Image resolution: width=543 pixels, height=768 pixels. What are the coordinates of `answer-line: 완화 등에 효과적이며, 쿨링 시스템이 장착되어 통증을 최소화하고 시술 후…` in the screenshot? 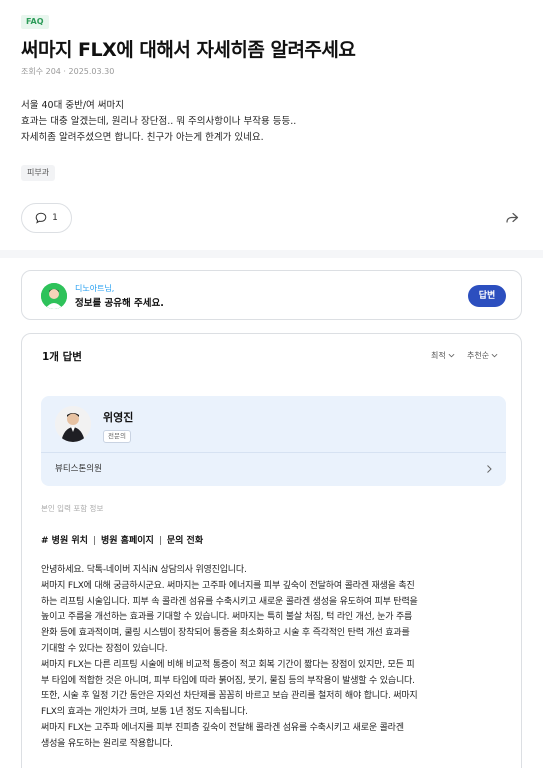 It's located at (225, 633).